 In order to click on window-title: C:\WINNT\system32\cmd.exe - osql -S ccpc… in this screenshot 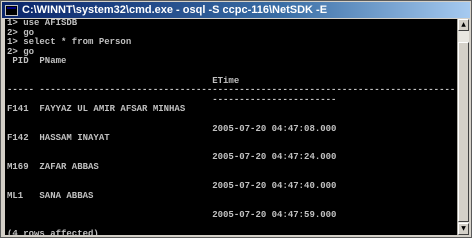, I will do `click(175, 10)`.